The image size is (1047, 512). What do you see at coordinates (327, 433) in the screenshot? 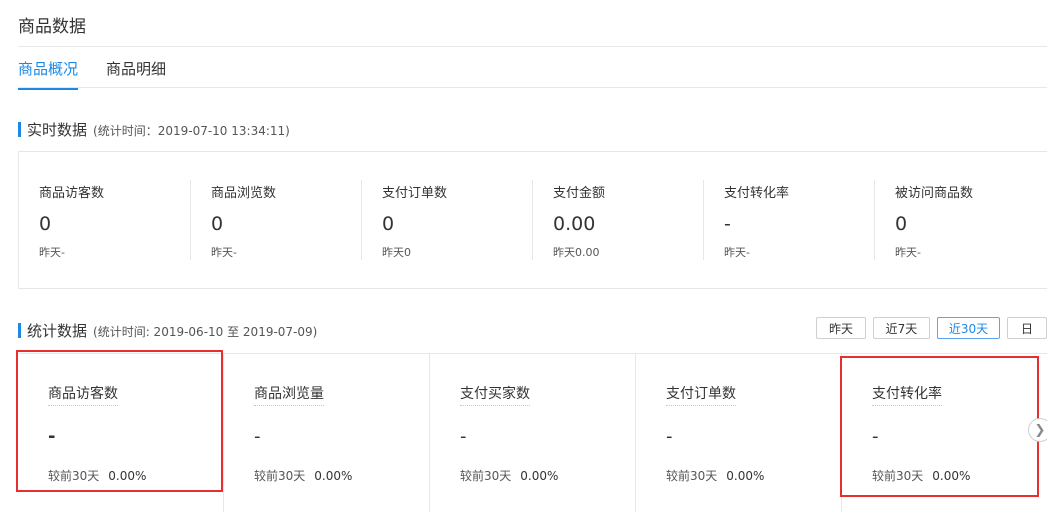
I see `stat-card: 商品浏览量 - 较前30天 0.00%` at bounding box center [327, 433].